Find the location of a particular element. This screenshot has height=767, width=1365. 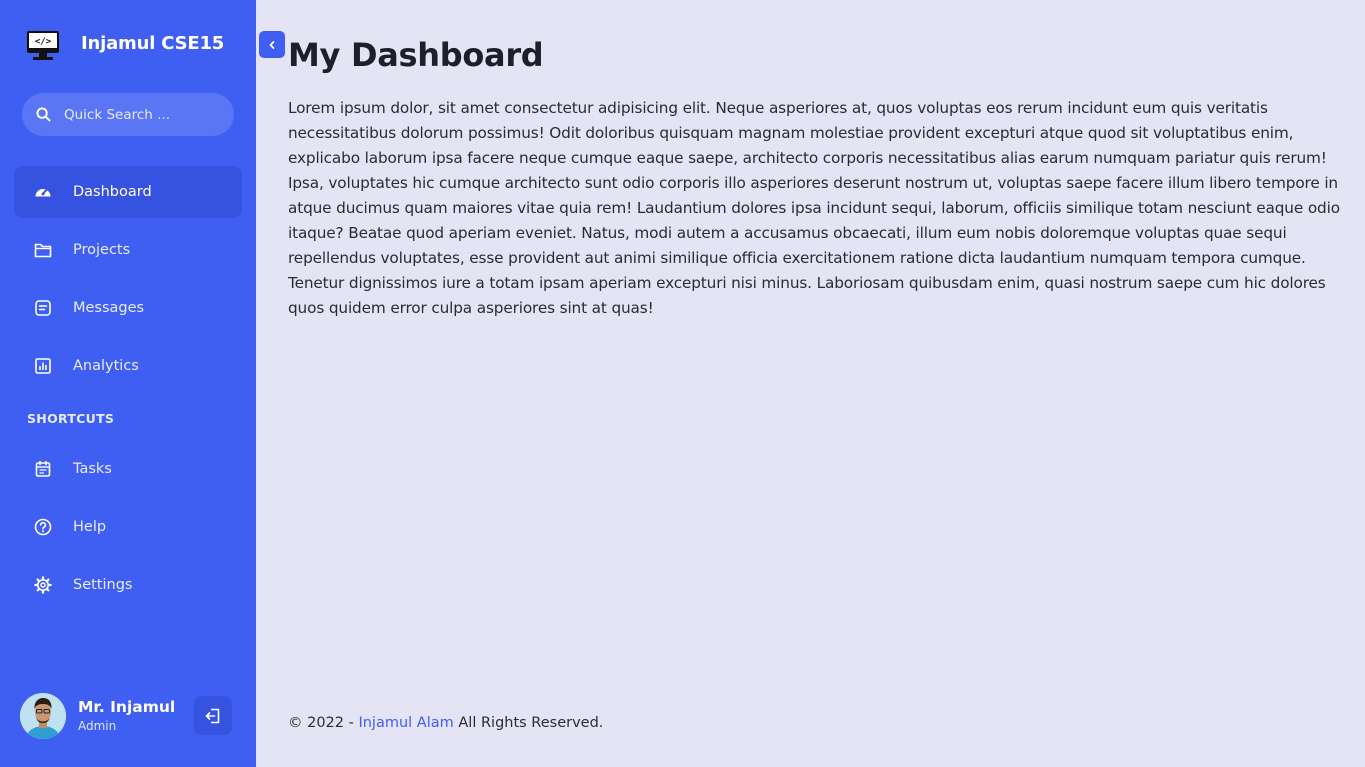

sidebar-item-label: Help is located at coordinates (90, 527).